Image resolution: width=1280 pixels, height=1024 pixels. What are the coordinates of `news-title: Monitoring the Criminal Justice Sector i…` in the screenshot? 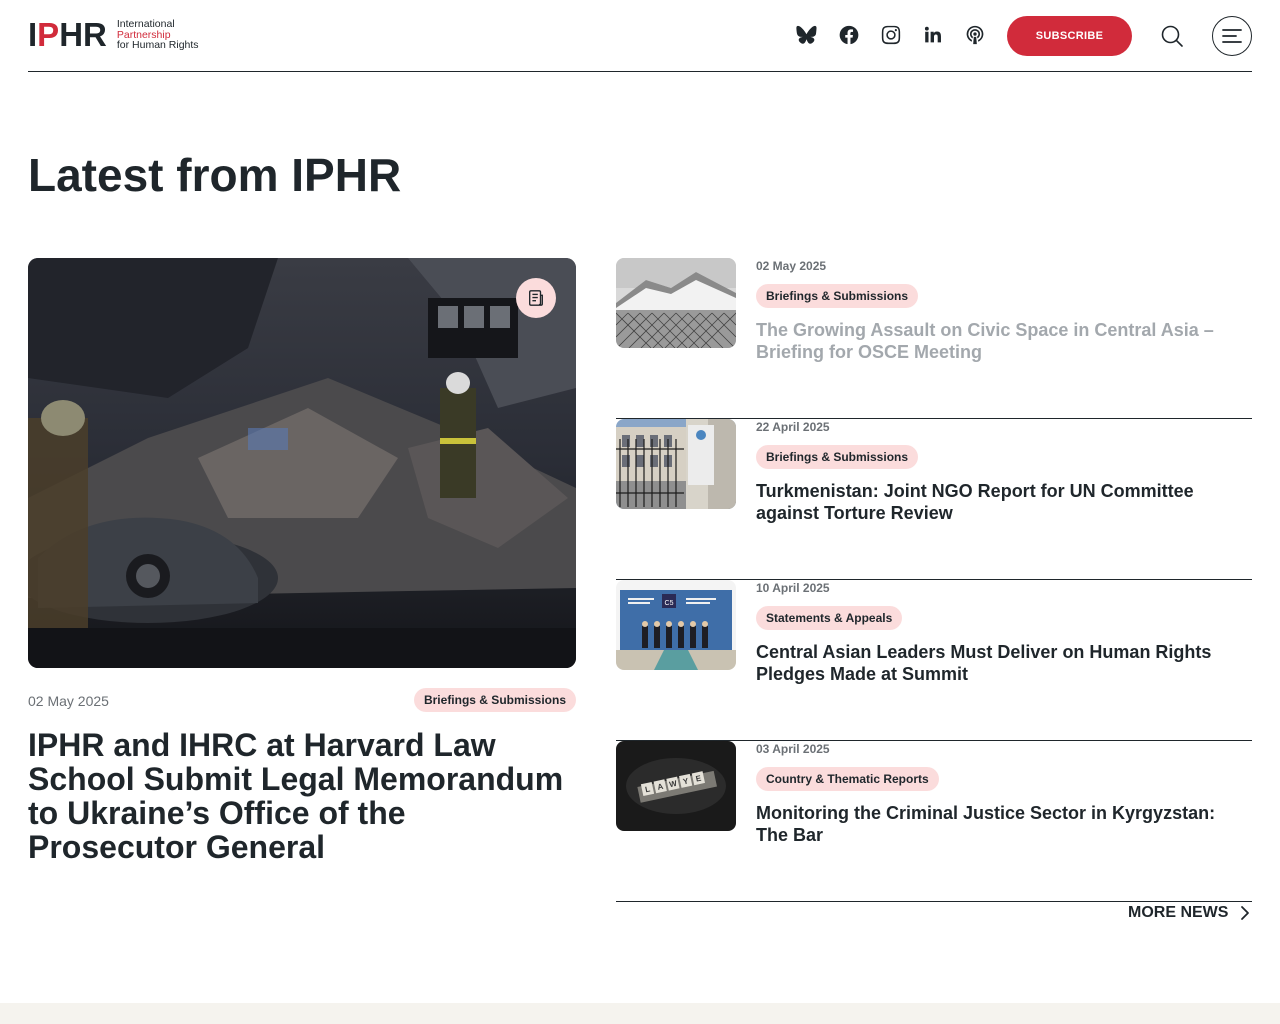 It's located at (996, 824).